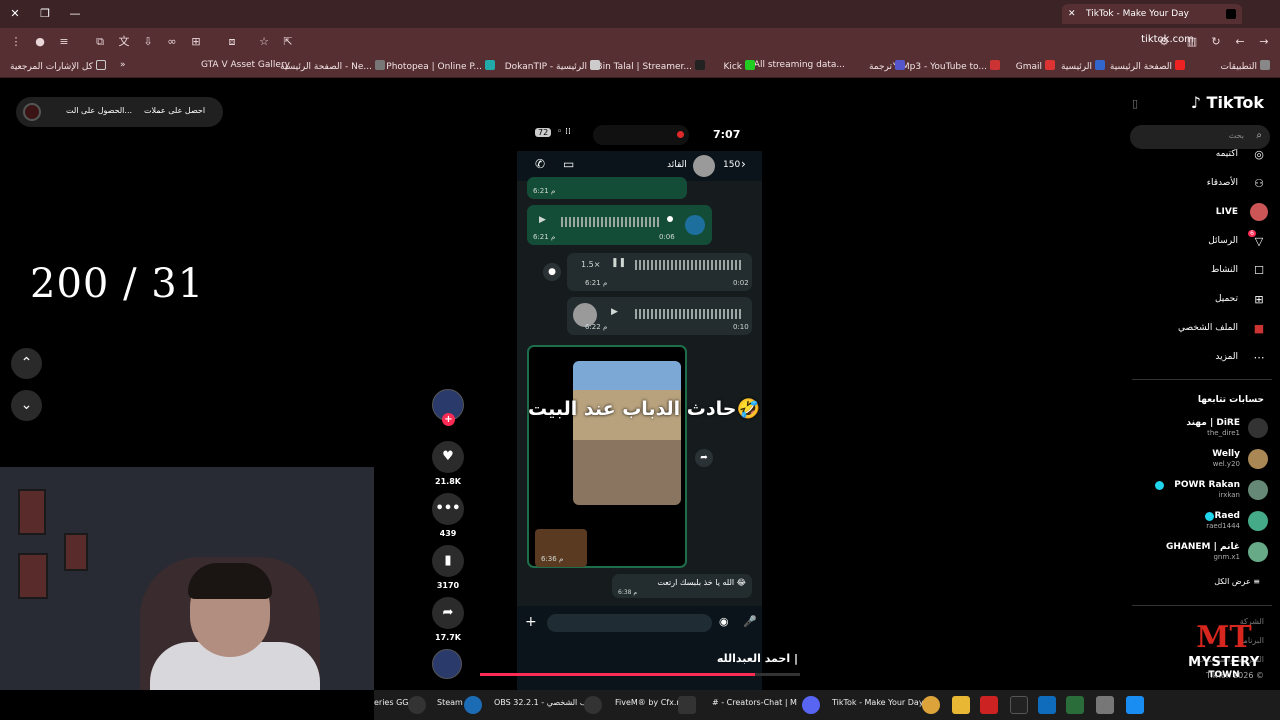 The height and width of the screenshot is (720, 1280). What do you see at coordinates (58, 66) in the screenshot?
I see `bookmark-item: كل الإشارات المرجعية` at bounding box center [58, 66].